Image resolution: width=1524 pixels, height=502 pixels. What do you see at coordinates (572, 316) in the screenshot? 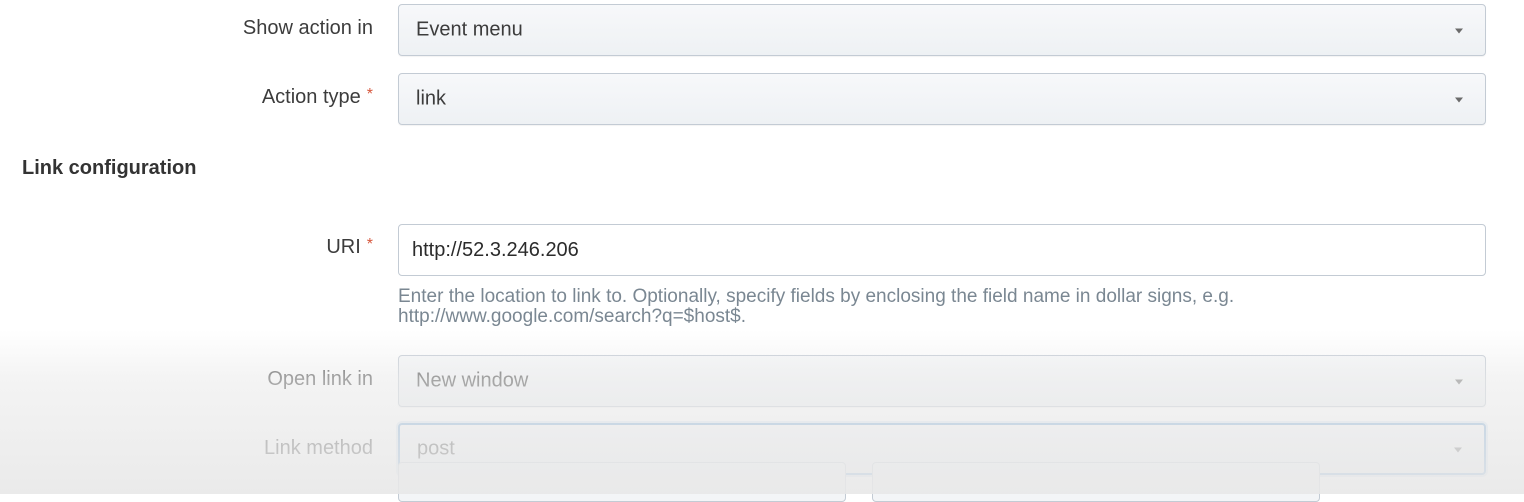
I see `uri-help-line-2: http://www.google.com/search?q=$host$.` at bounding box center [572, 316].